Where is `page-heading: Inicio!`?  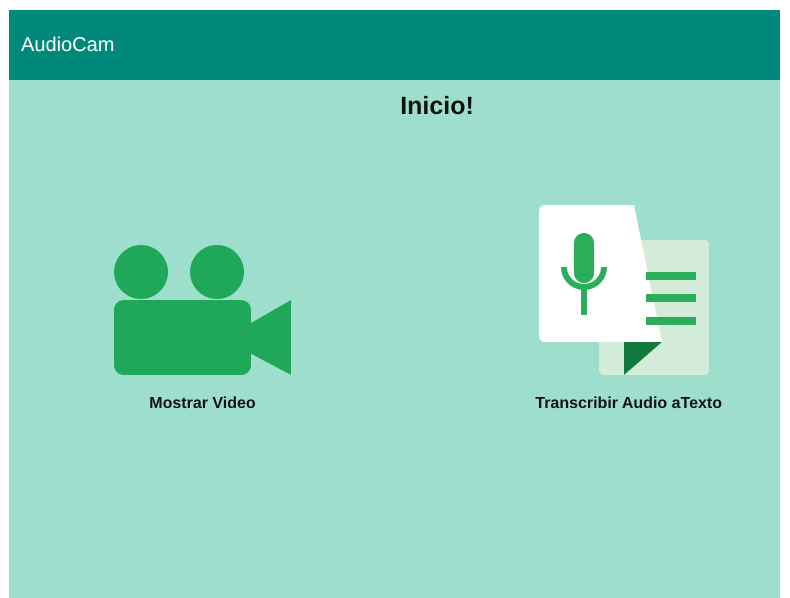
page-heading: Inicio! is located at coordinates (437, 106).